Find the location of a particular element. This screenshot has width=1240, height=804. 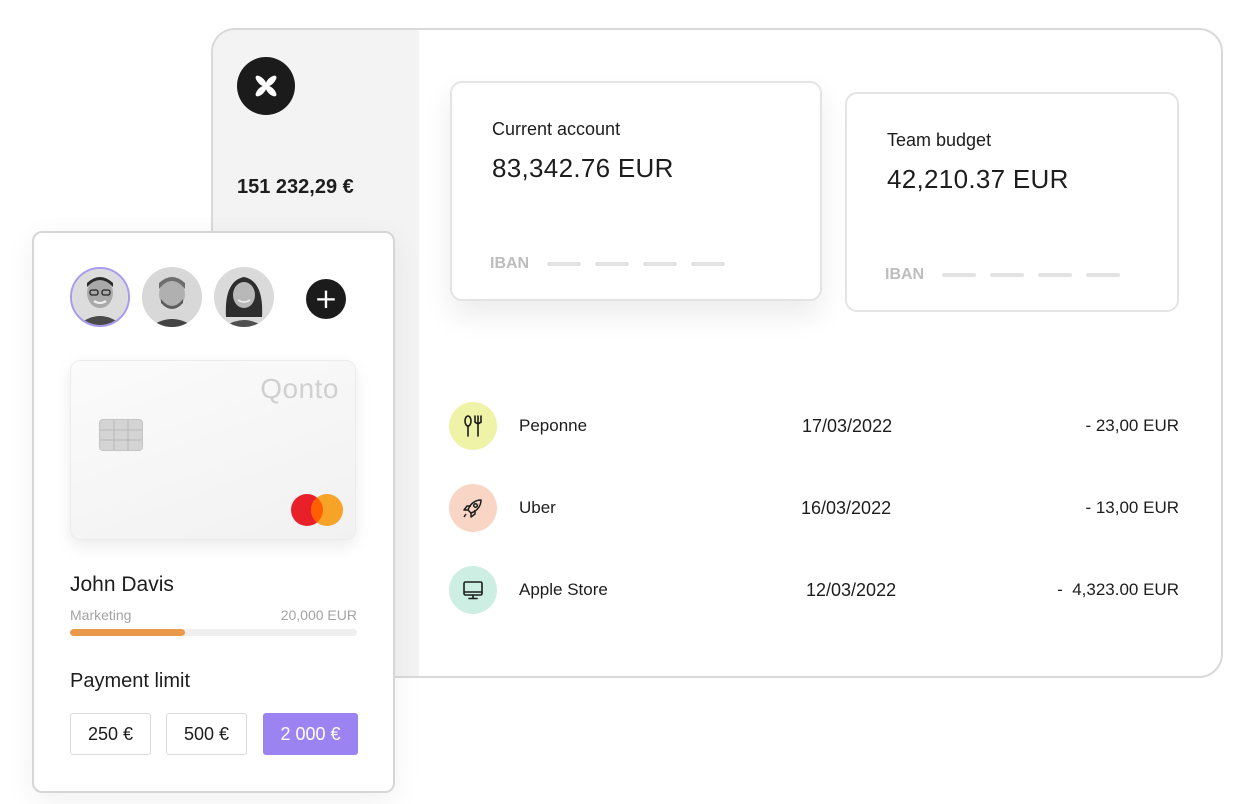

transaction-amount: - 4,323.00 EUR is located at coordinates (1118, 589).